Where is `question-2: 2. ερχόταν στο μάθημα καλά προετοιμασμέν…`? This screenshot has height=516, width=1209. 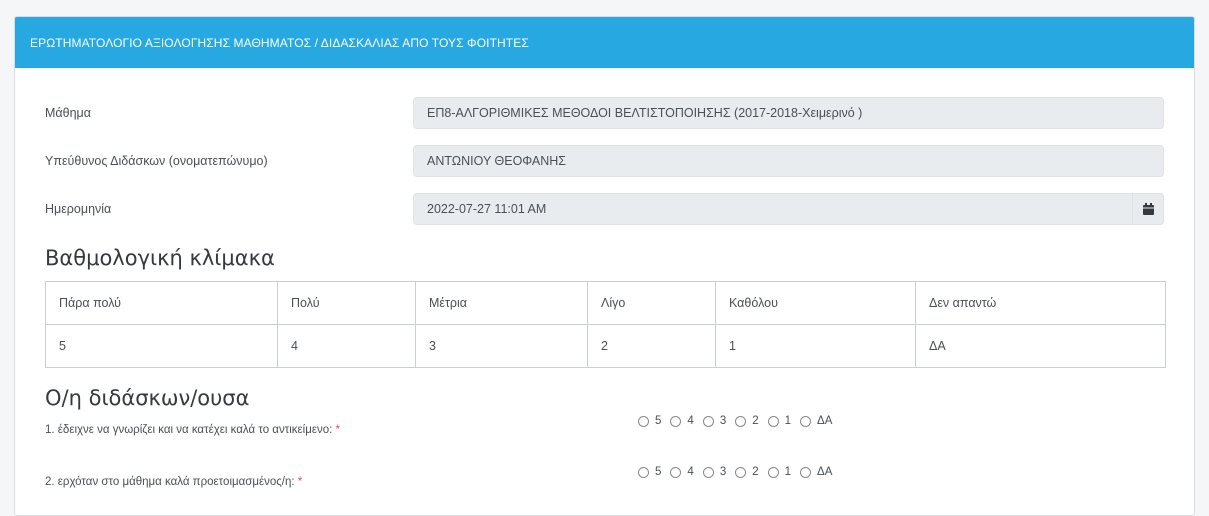 question-2: 2. ερχόταν στο μάθημα καλά προετοιμασμέν… is located at coordinates (173, 482).